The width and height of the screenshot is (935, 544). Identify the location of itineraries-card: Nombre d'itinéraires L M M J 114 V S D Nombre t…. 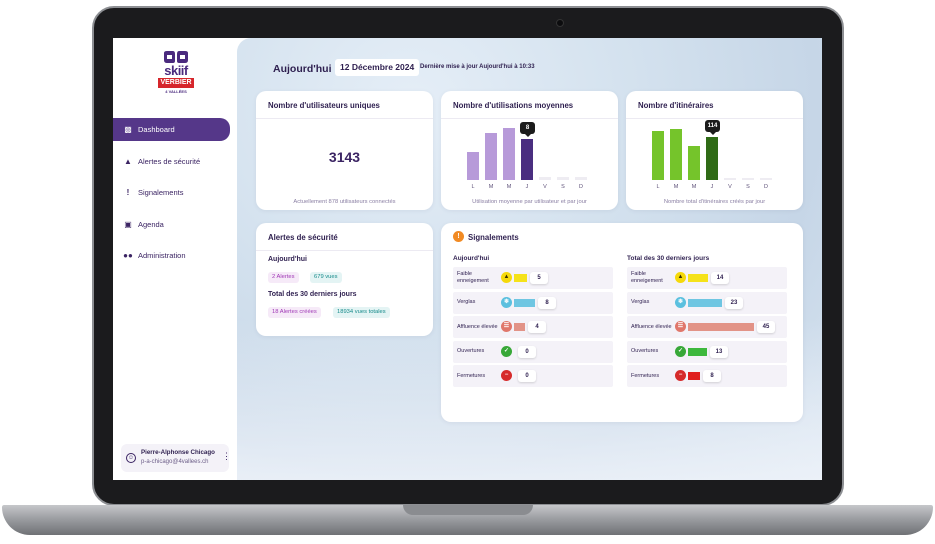
(714, 150).